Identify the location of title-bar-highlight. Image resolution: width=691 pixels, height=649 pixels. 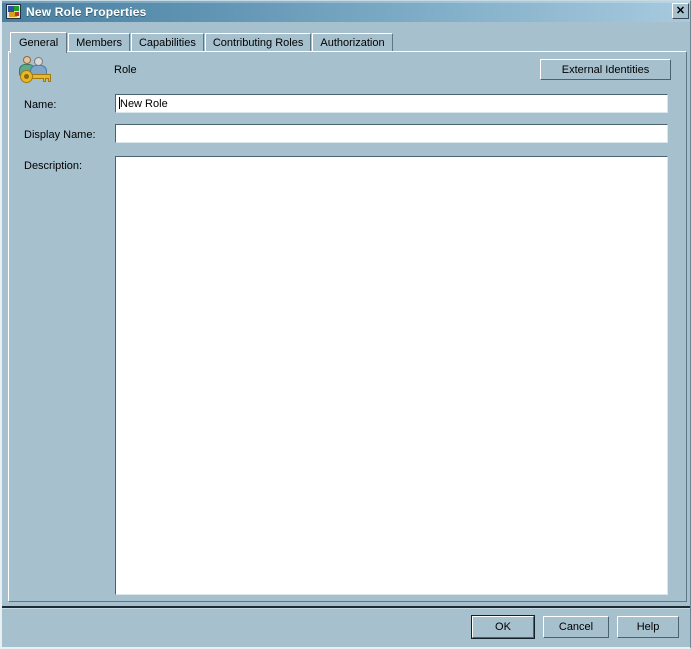
(346, 2).